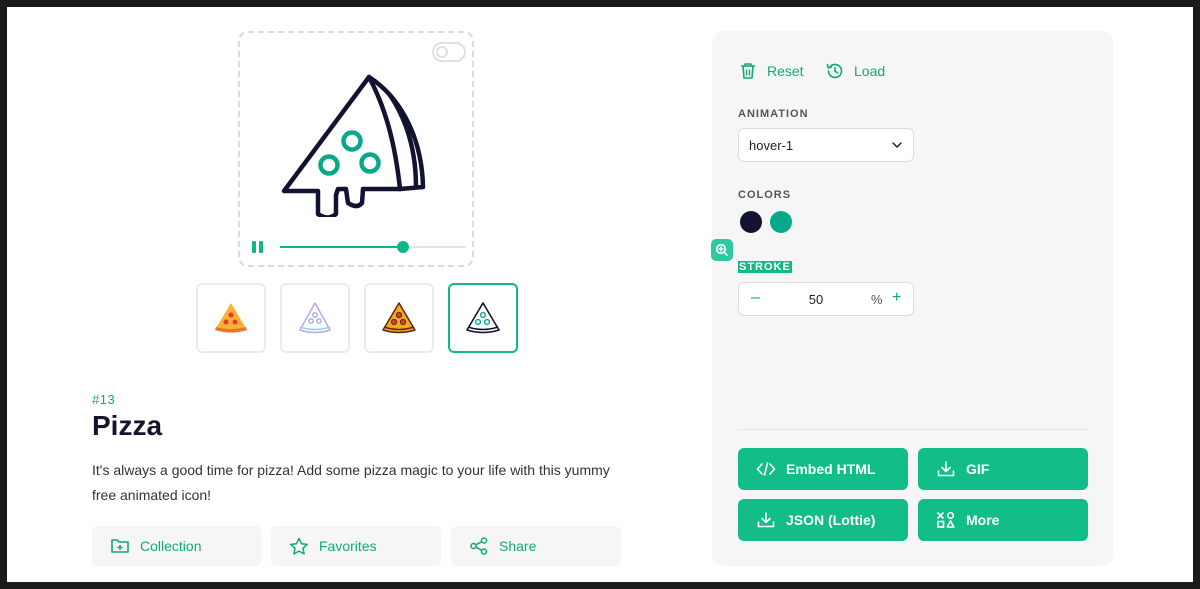 This screenshot has width=1200, height=589. Describe the element at coordinates (834, 71) in the screenshot. I see `history-icon` at that location.